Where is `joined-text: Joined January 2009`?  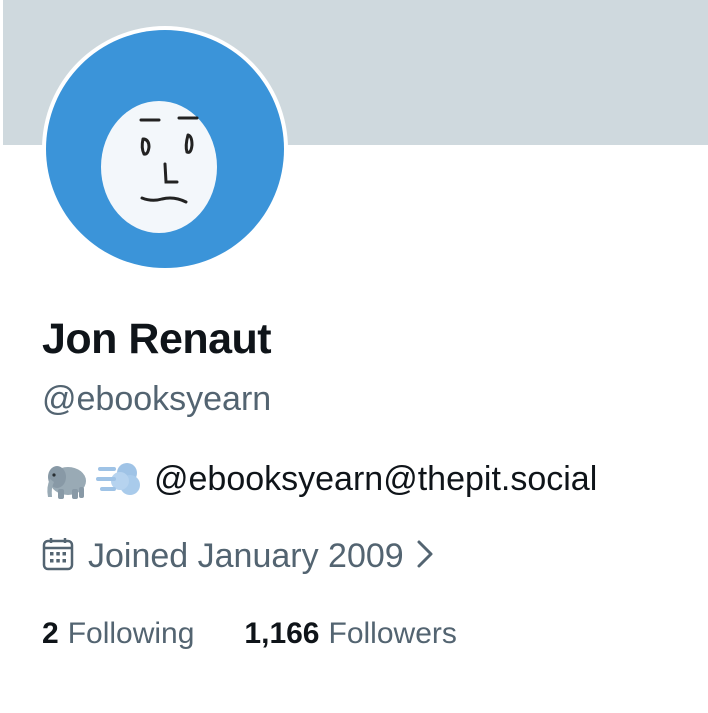 joined-text: Joined January 2009 is located at coordinates (246, 555).